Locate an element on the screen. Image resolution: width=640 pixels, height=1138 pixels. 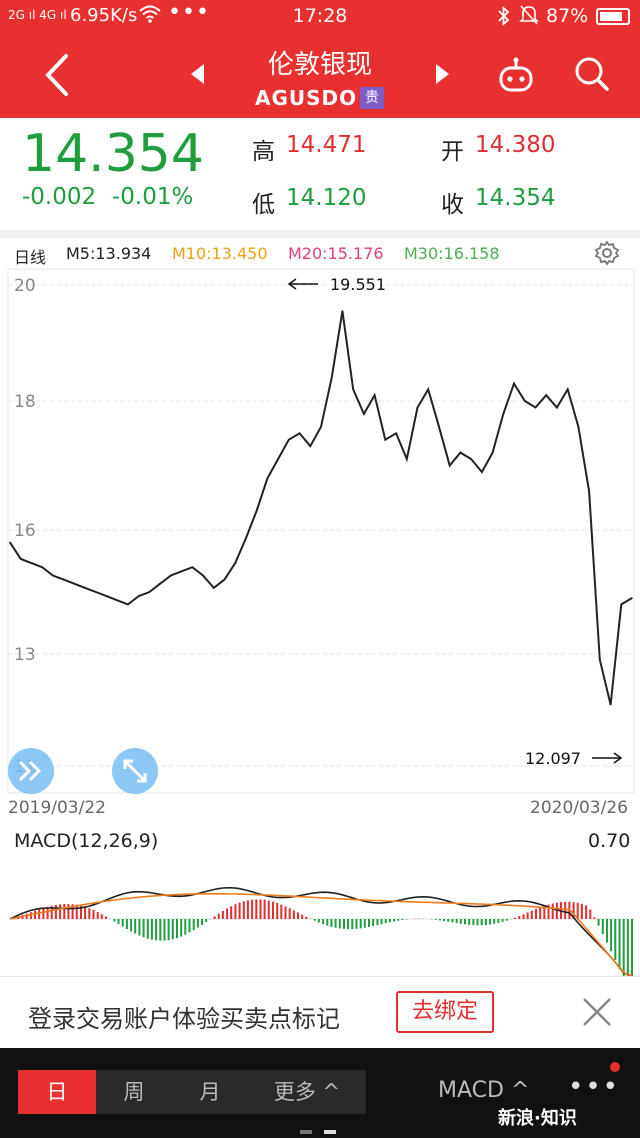
min-value-label: 12.097 is located at coordinates (553, 758).